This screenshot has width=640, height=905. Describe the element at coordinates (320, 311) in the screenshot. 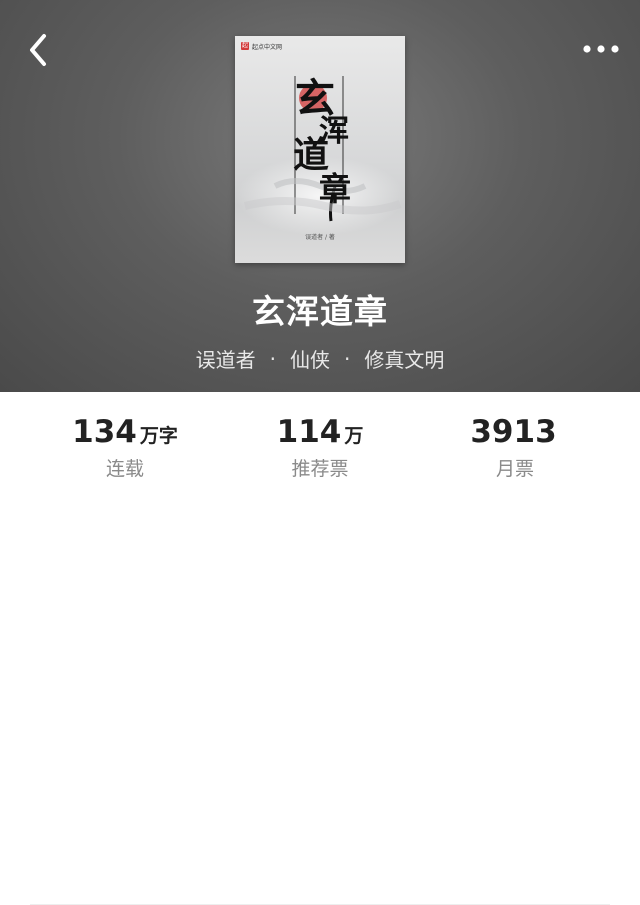

I see `book-title: 玄浑道章` at that location.